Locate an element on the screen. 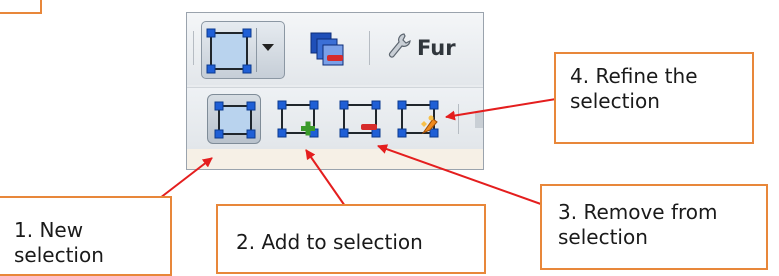 The width and height of the screenshot is (779, 276). layer-remove-icon is located at coordinates (327, 51).